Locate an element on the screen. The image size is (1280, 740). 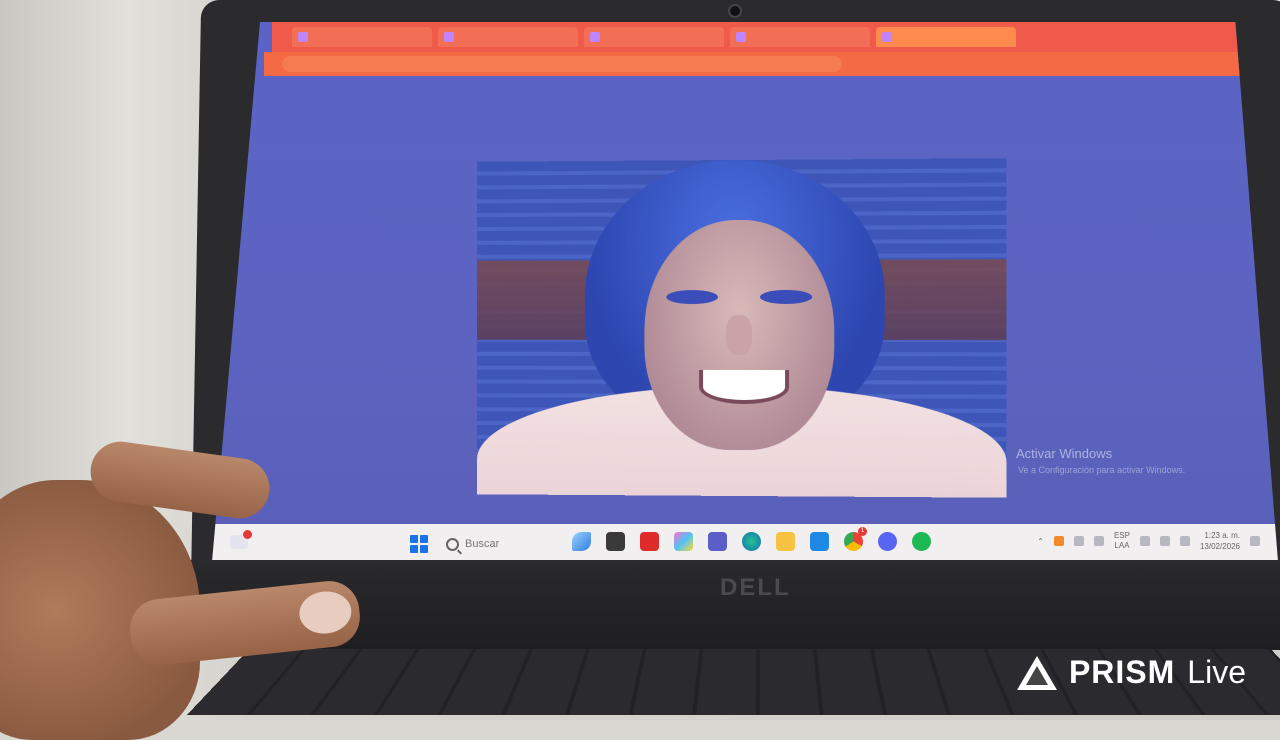
browser-address-bar is located at coordinates (756, 64).